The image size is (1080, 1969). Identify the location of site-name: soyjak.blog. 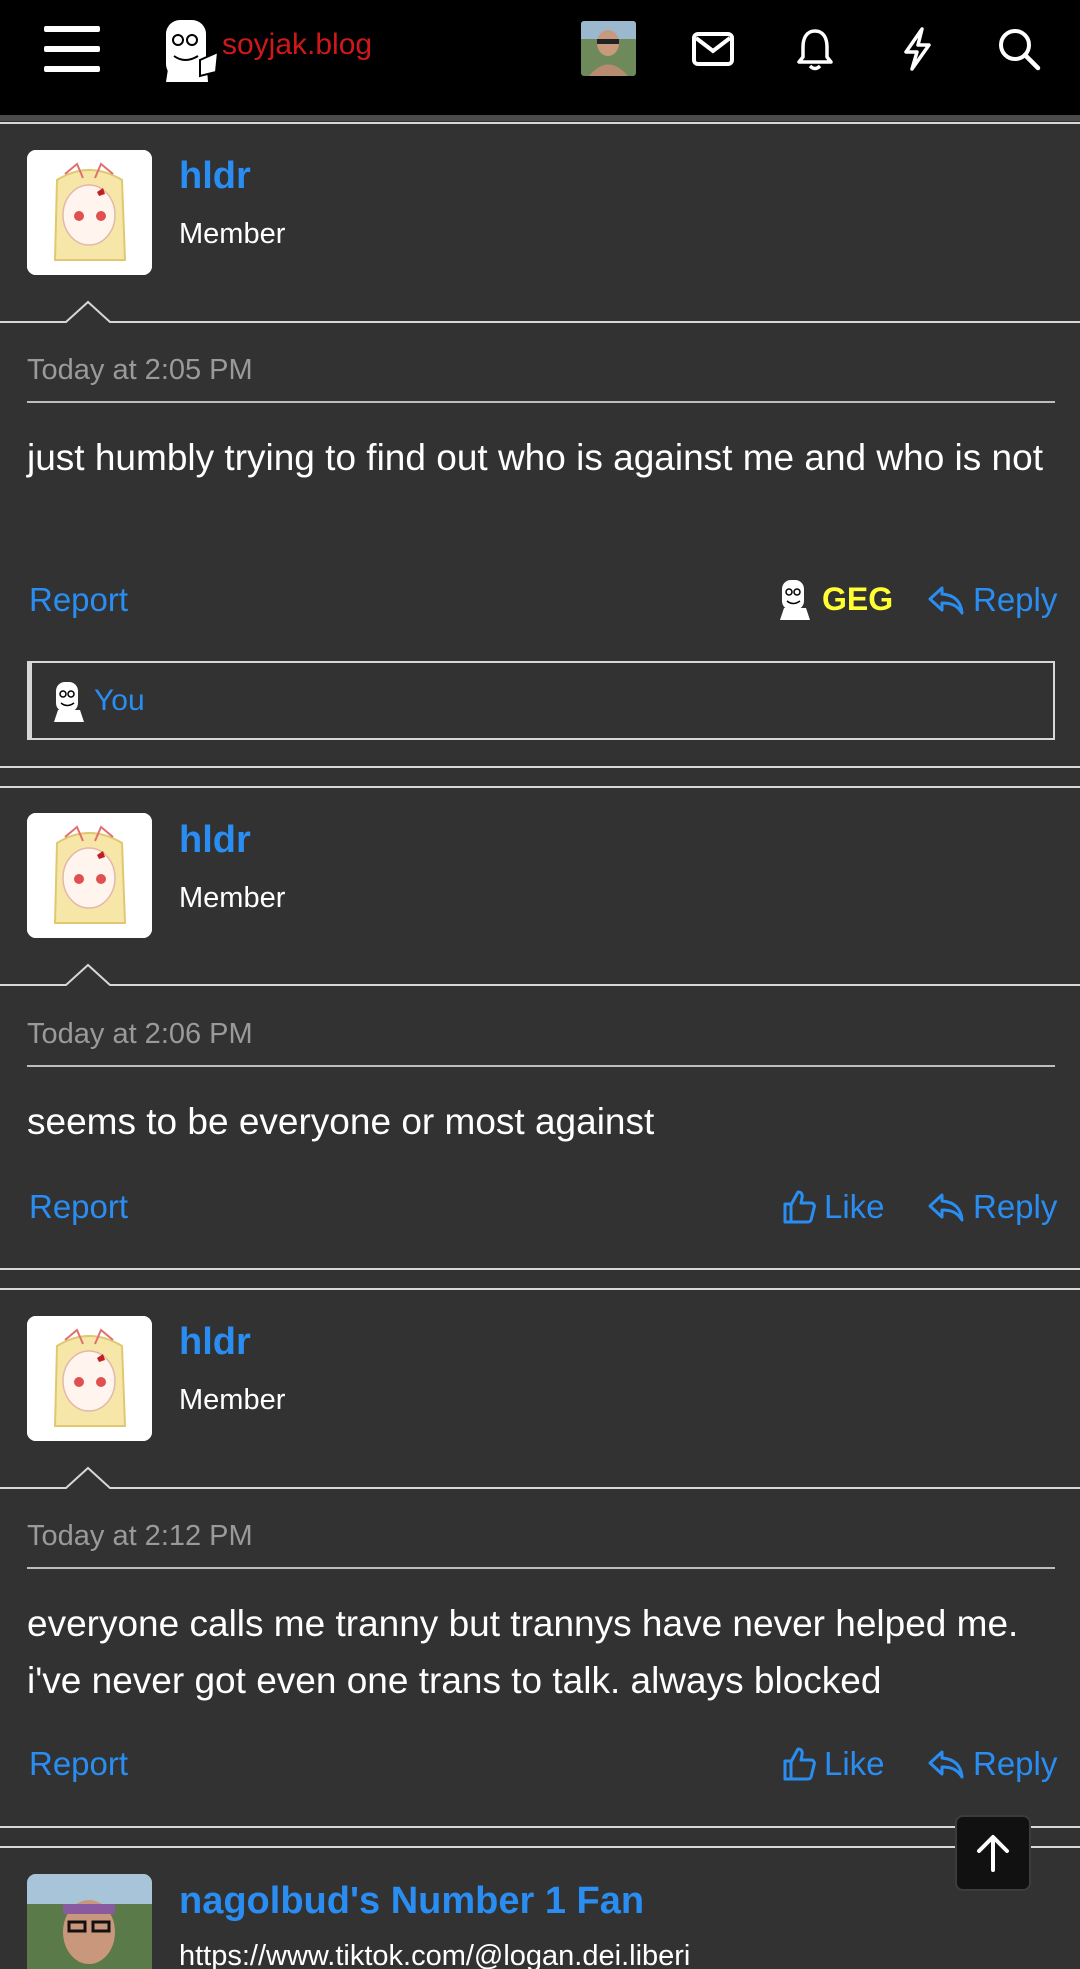
(297, 44).